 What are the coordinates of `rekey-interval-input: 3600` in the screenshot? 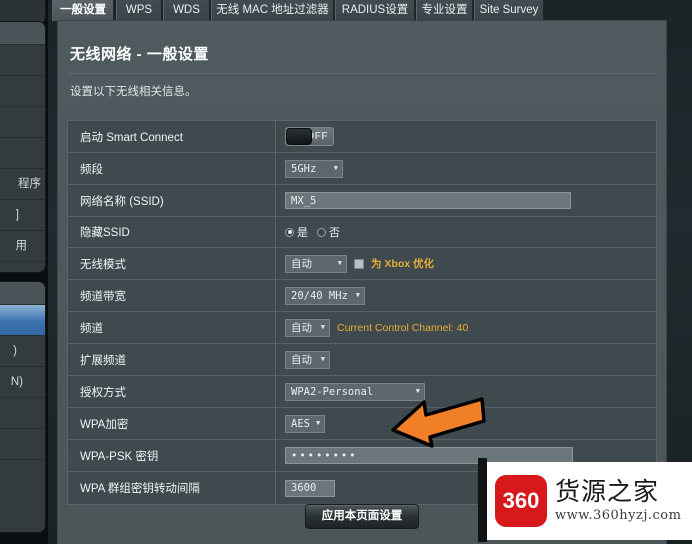 It's located at (310, 488).